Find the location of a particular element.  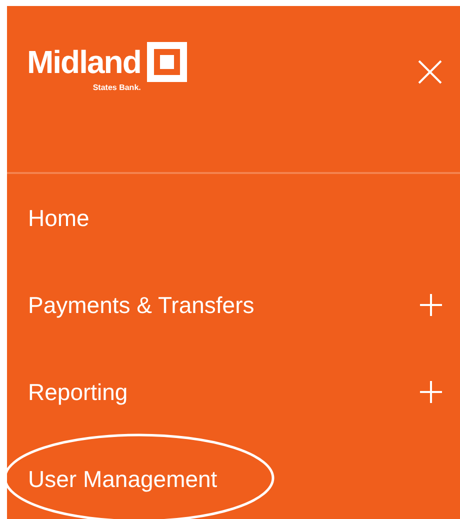

logo-subtitle: States Bank. is located at coordinates (116, 87).